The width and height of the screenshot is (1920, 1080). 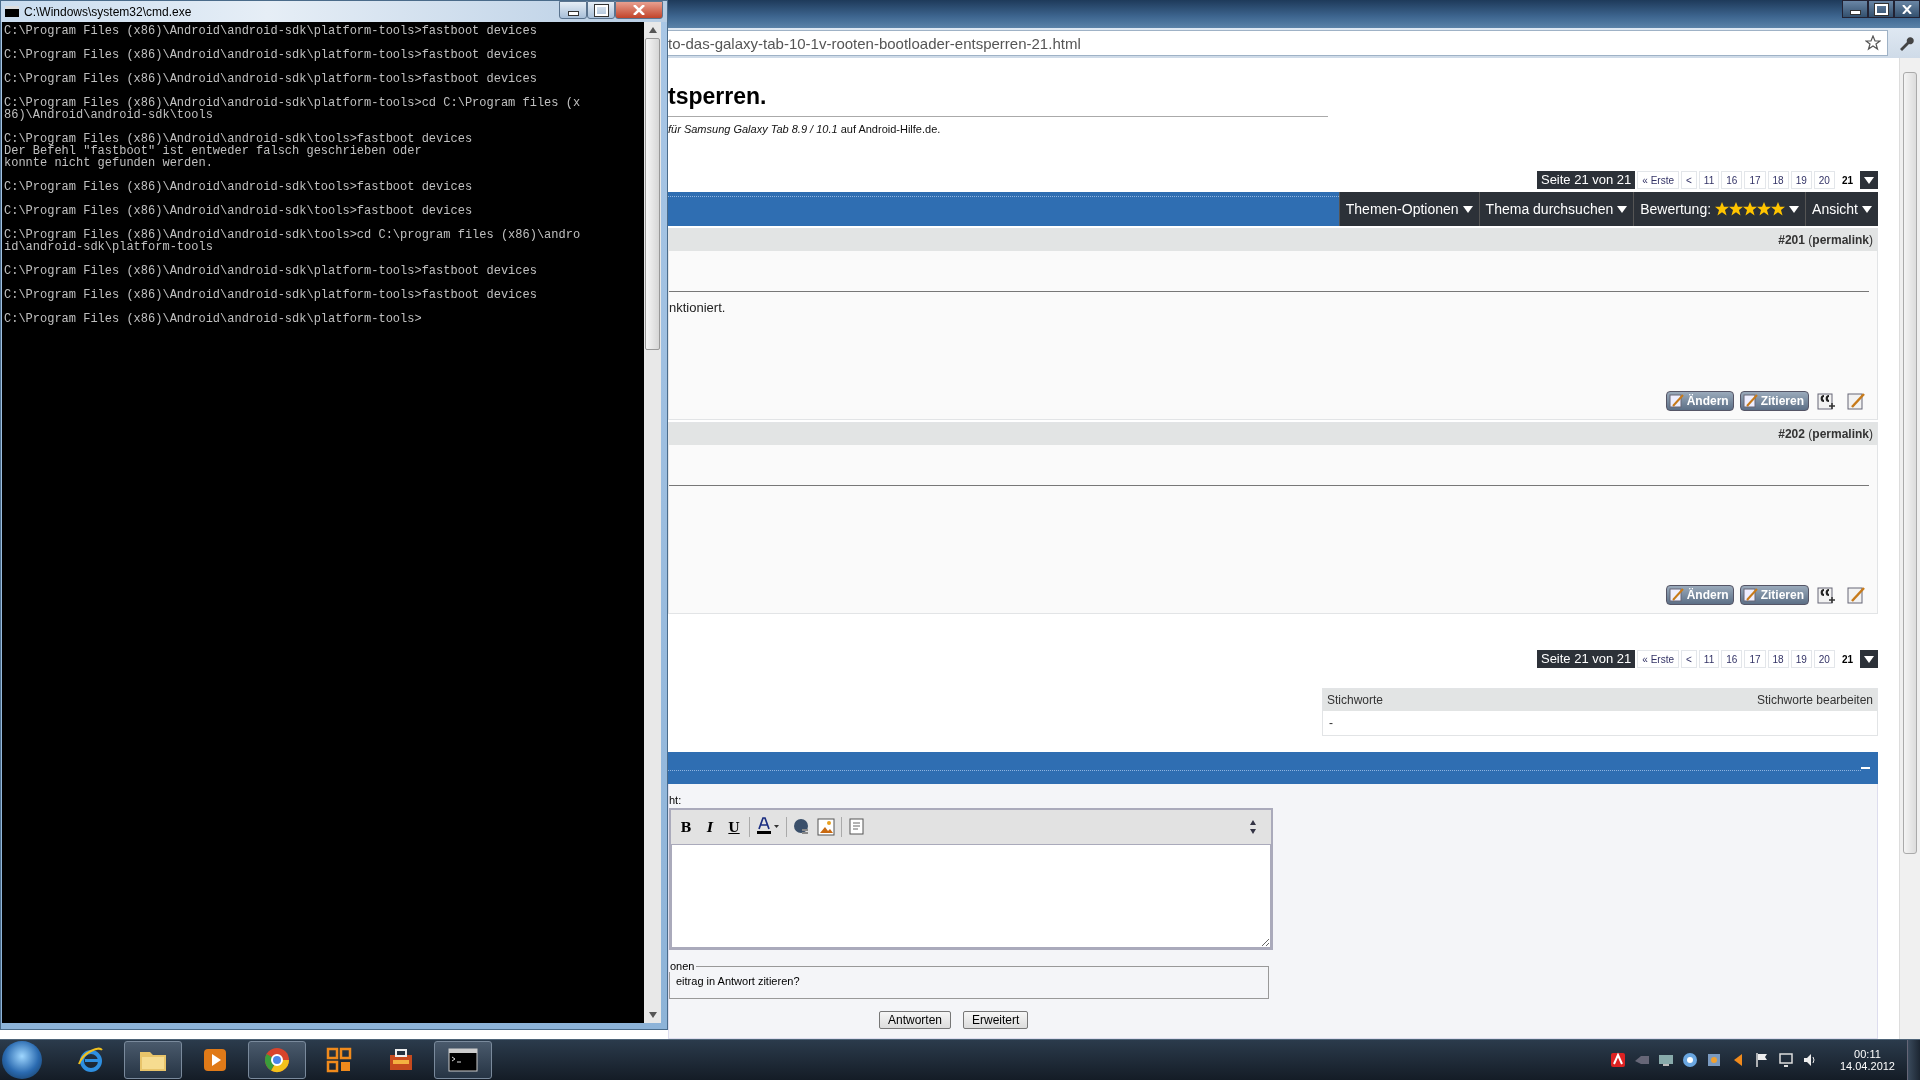 What do you see at coordinates (1814, 700) in the screenshot?
I see `edit-tags-link: Stichworte bearbeiten` at bounding box center [1814, 700].